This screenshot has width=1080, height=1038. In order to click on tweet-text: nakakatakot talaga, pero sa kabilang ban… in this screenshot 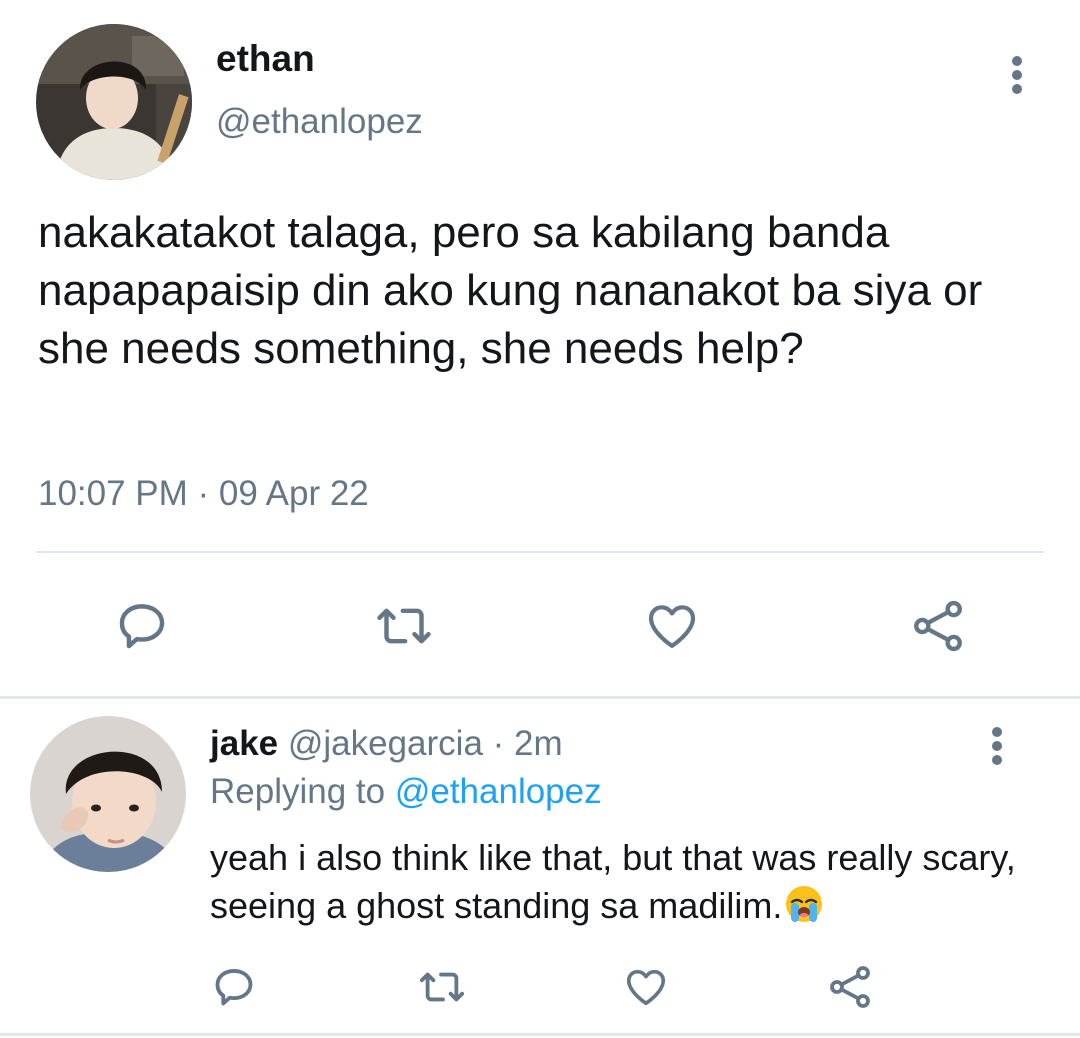, I will do `click(510, 290)`.